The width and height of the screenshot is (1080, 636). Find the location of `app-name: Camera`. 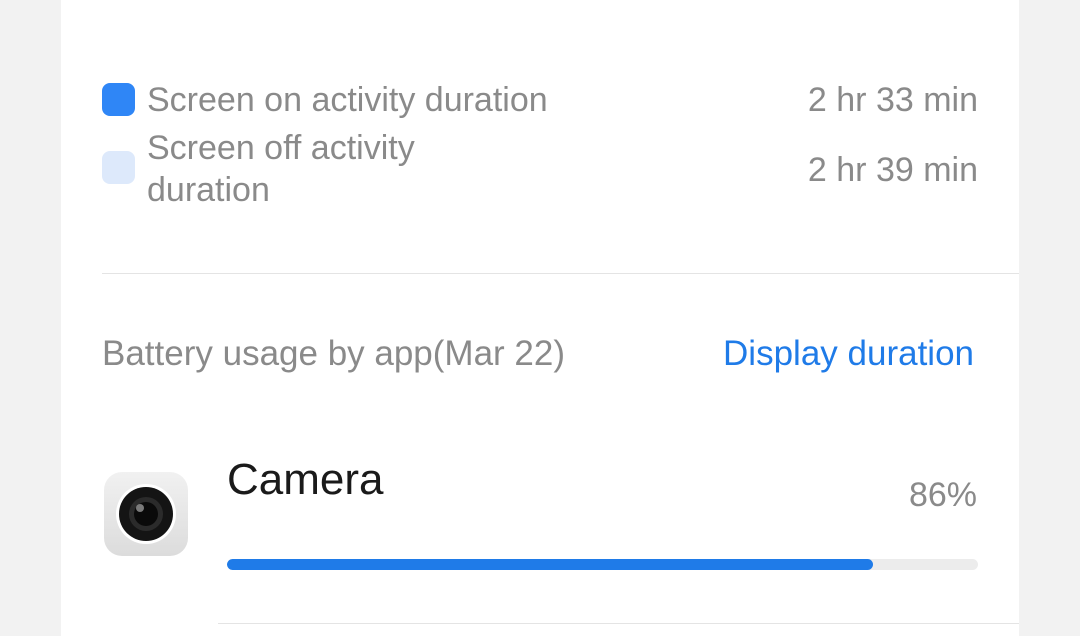

app-name: Camera is located at coordinates (305, 479).